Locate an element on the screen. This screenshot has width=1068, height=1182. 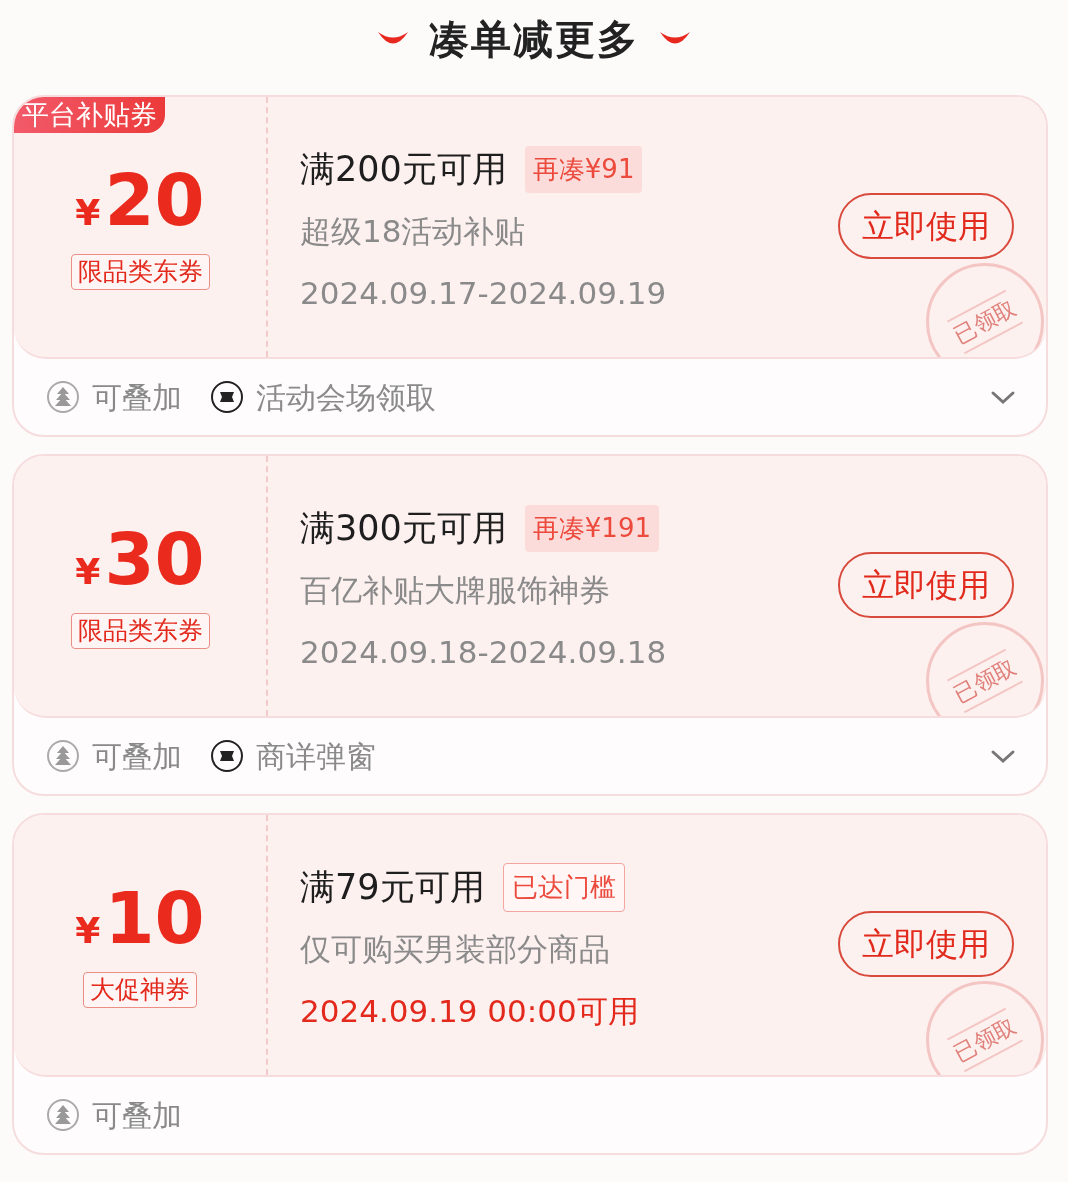
coupon-description: 百亿补贴大牌服饰神券 is located at coordinates (455, 590).